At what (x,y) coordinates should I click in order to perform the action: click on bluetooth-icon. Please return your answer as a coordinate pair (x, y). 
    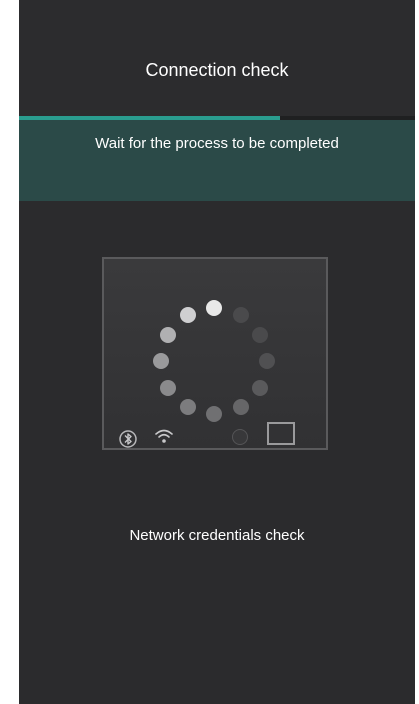
    Looking at the image, I should click on (128, 439).